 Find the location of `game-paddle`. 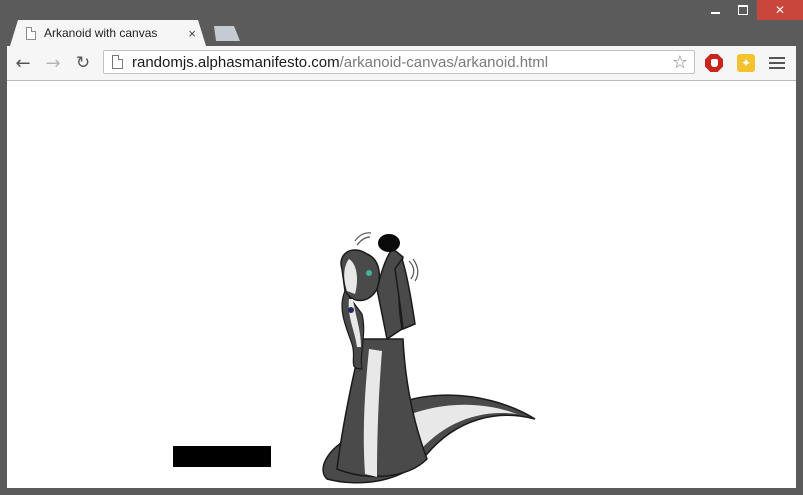

game-paddle is located at coordinates (222, 456).